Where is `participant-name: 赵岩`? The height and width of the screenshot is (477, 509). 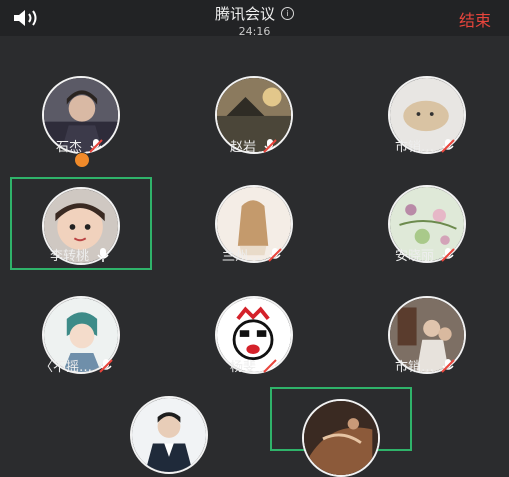
participant-name: 赵岩 is located at coordinates (243, 147).